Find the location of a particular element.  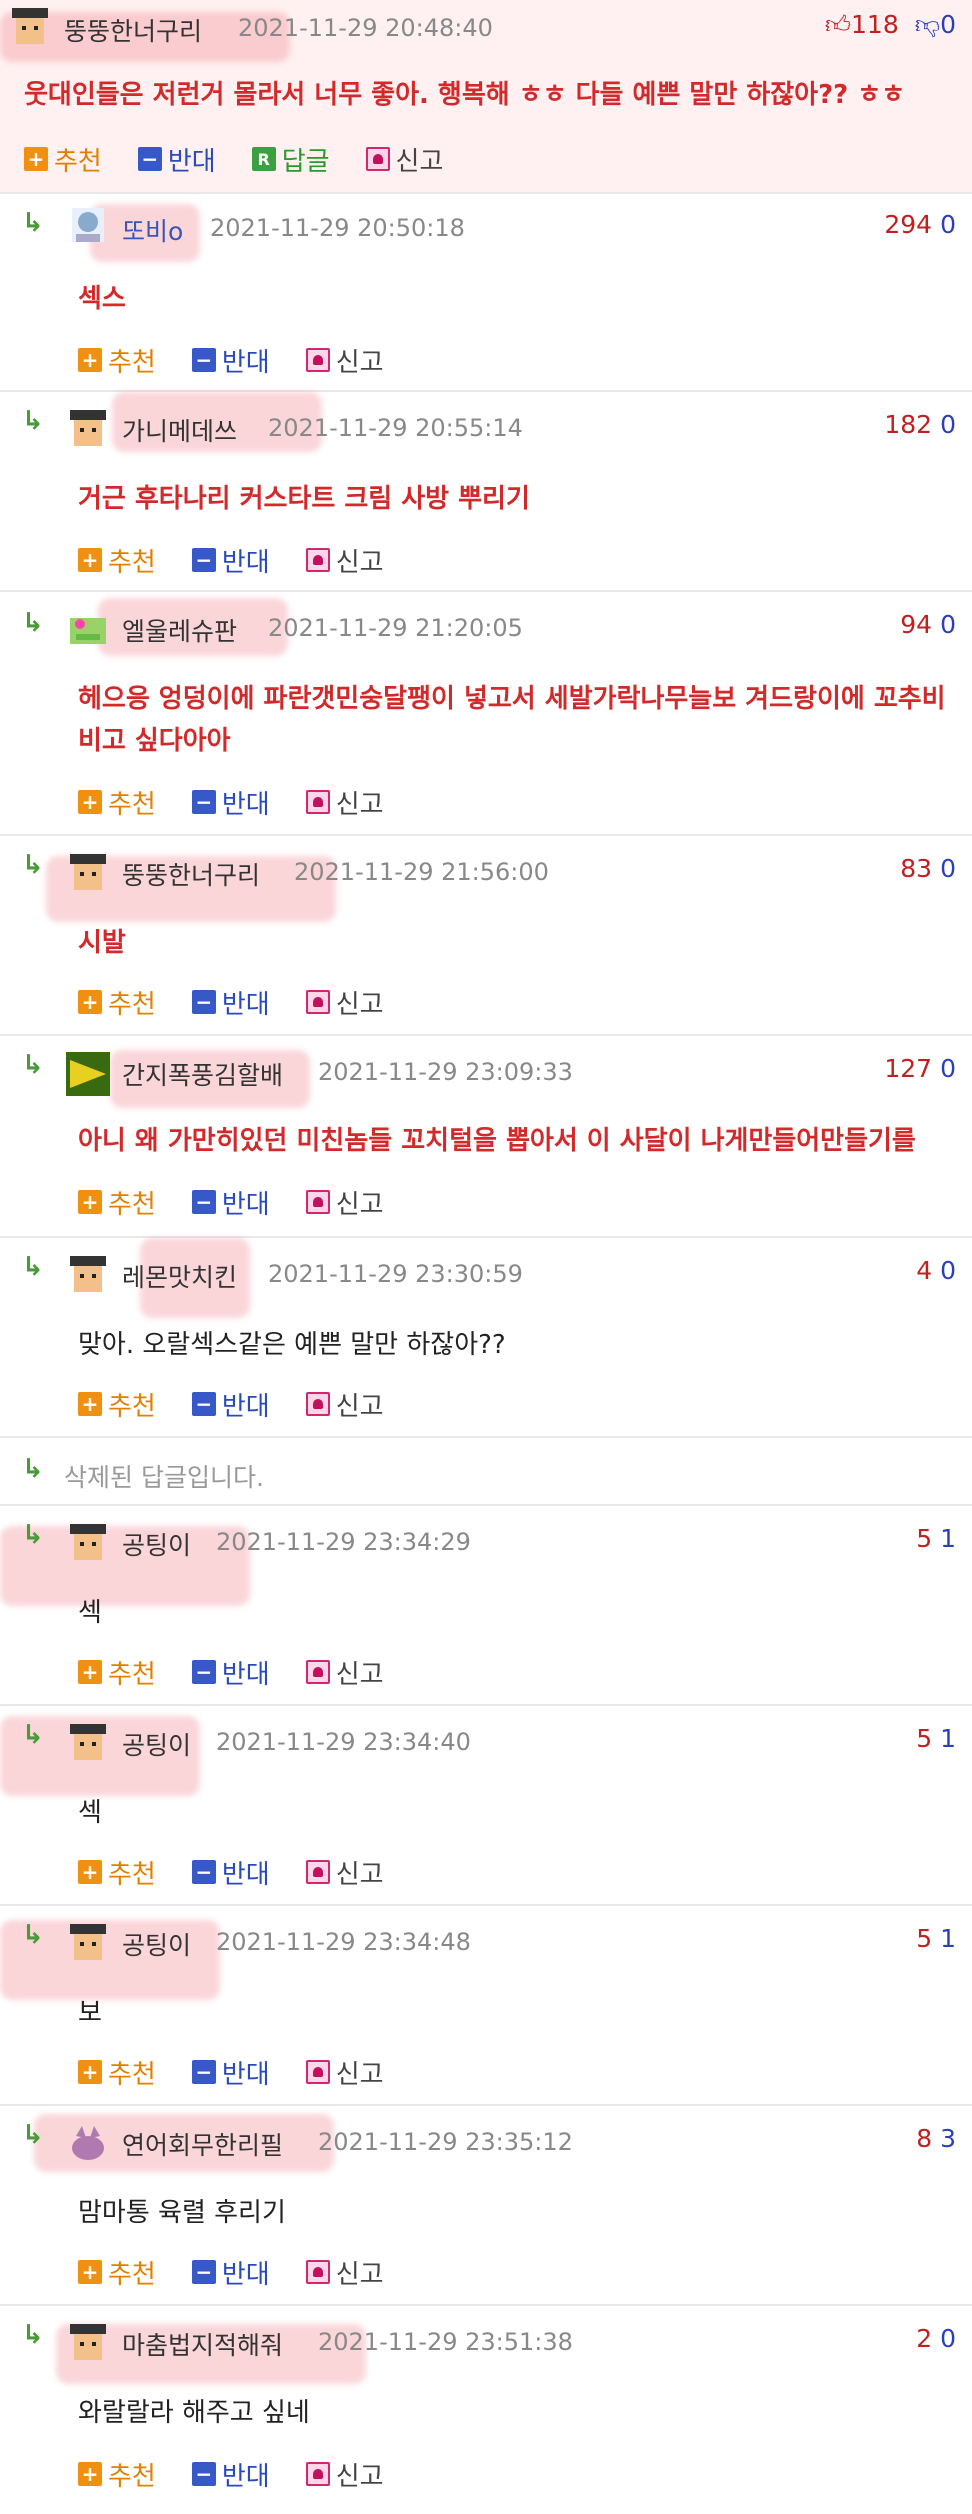

comment-nickname: 또비o is located at coordinates (152, 230).